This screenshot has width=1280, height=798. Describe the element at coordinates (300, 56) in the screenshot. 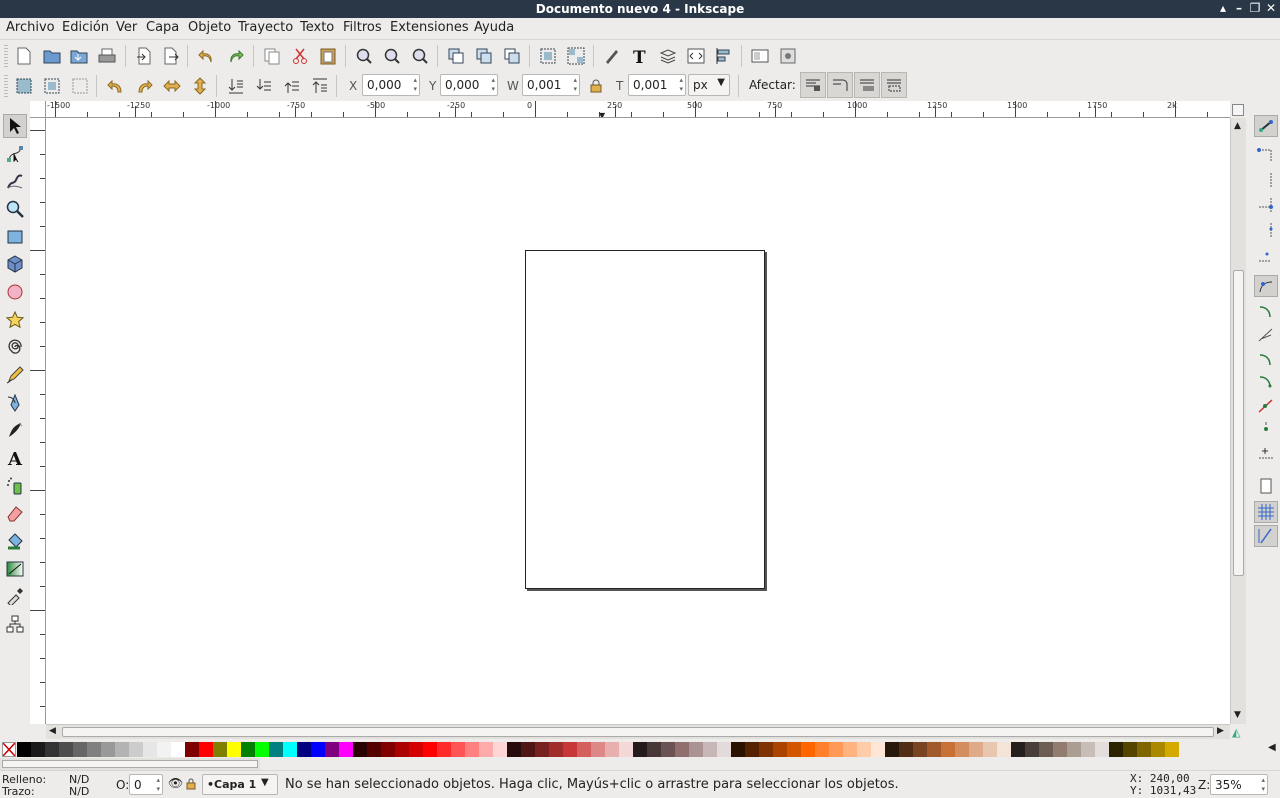

I see `cut-icon` at that location.